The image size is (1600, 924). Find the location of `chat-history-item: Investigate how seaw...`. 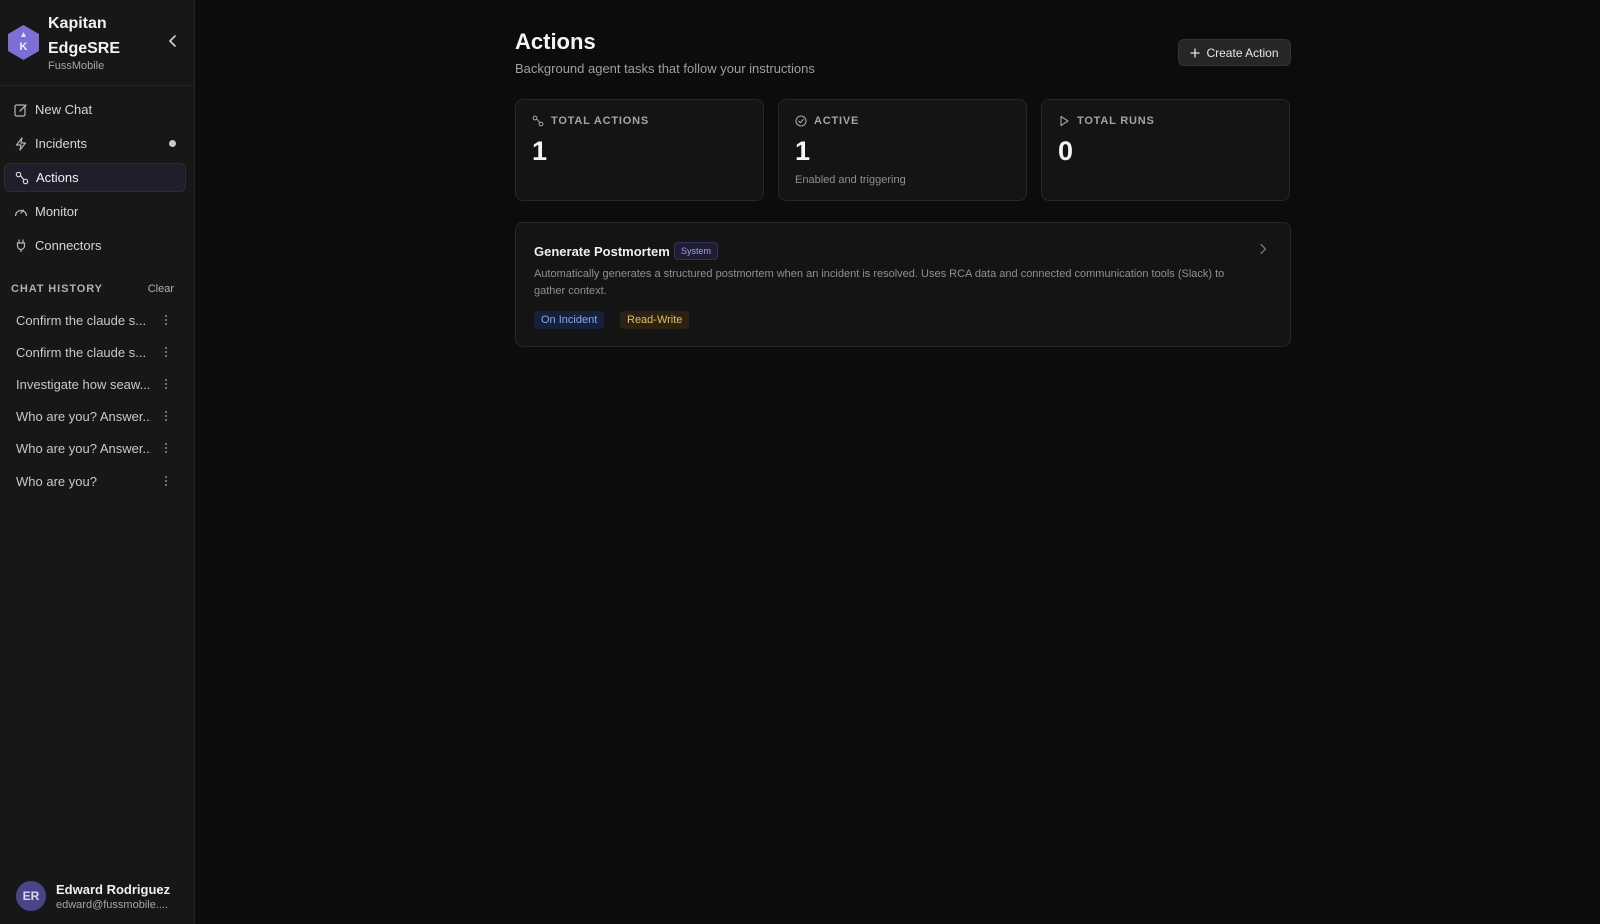

chat-history-item: Investigate how seaw... is located at coordinates (92, 384).